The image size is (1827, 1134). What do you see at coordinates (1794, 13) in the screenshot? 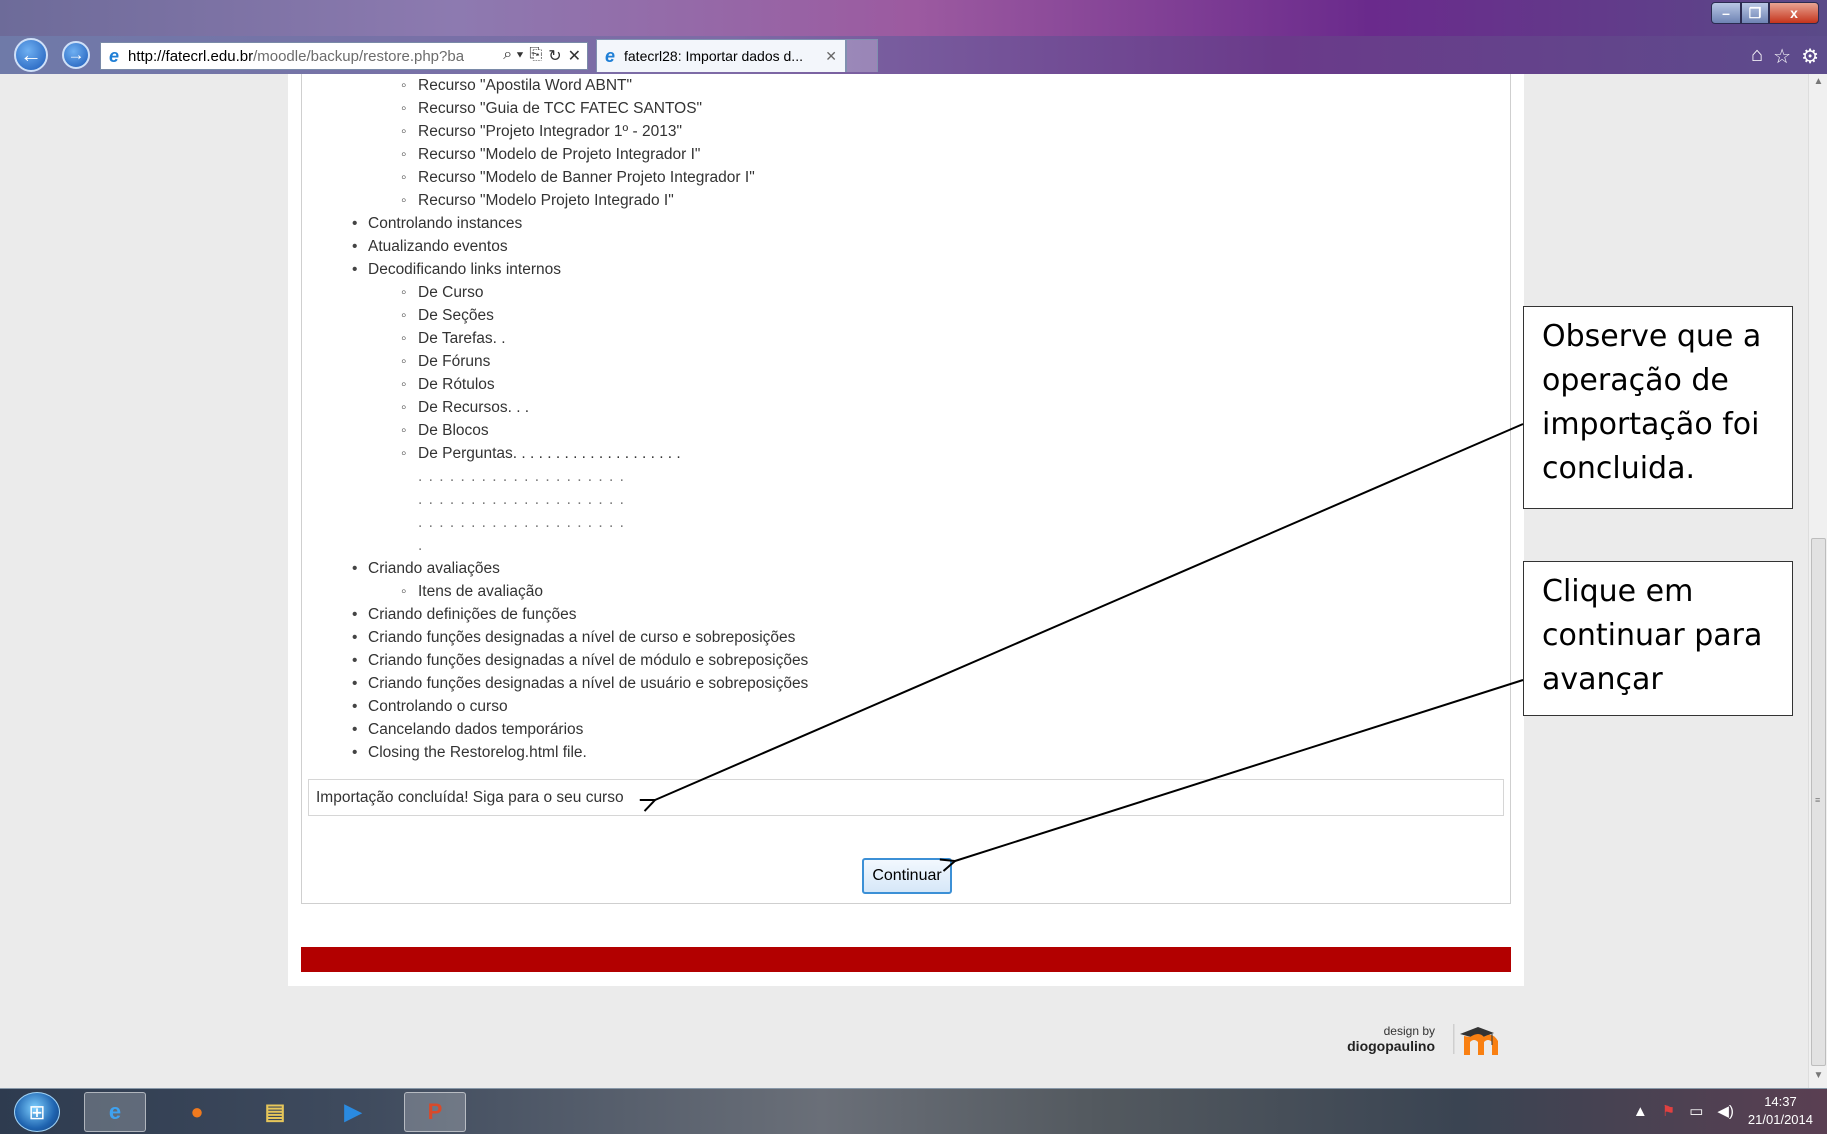
I see `close-button: x` at bounding box center [1794, 13].